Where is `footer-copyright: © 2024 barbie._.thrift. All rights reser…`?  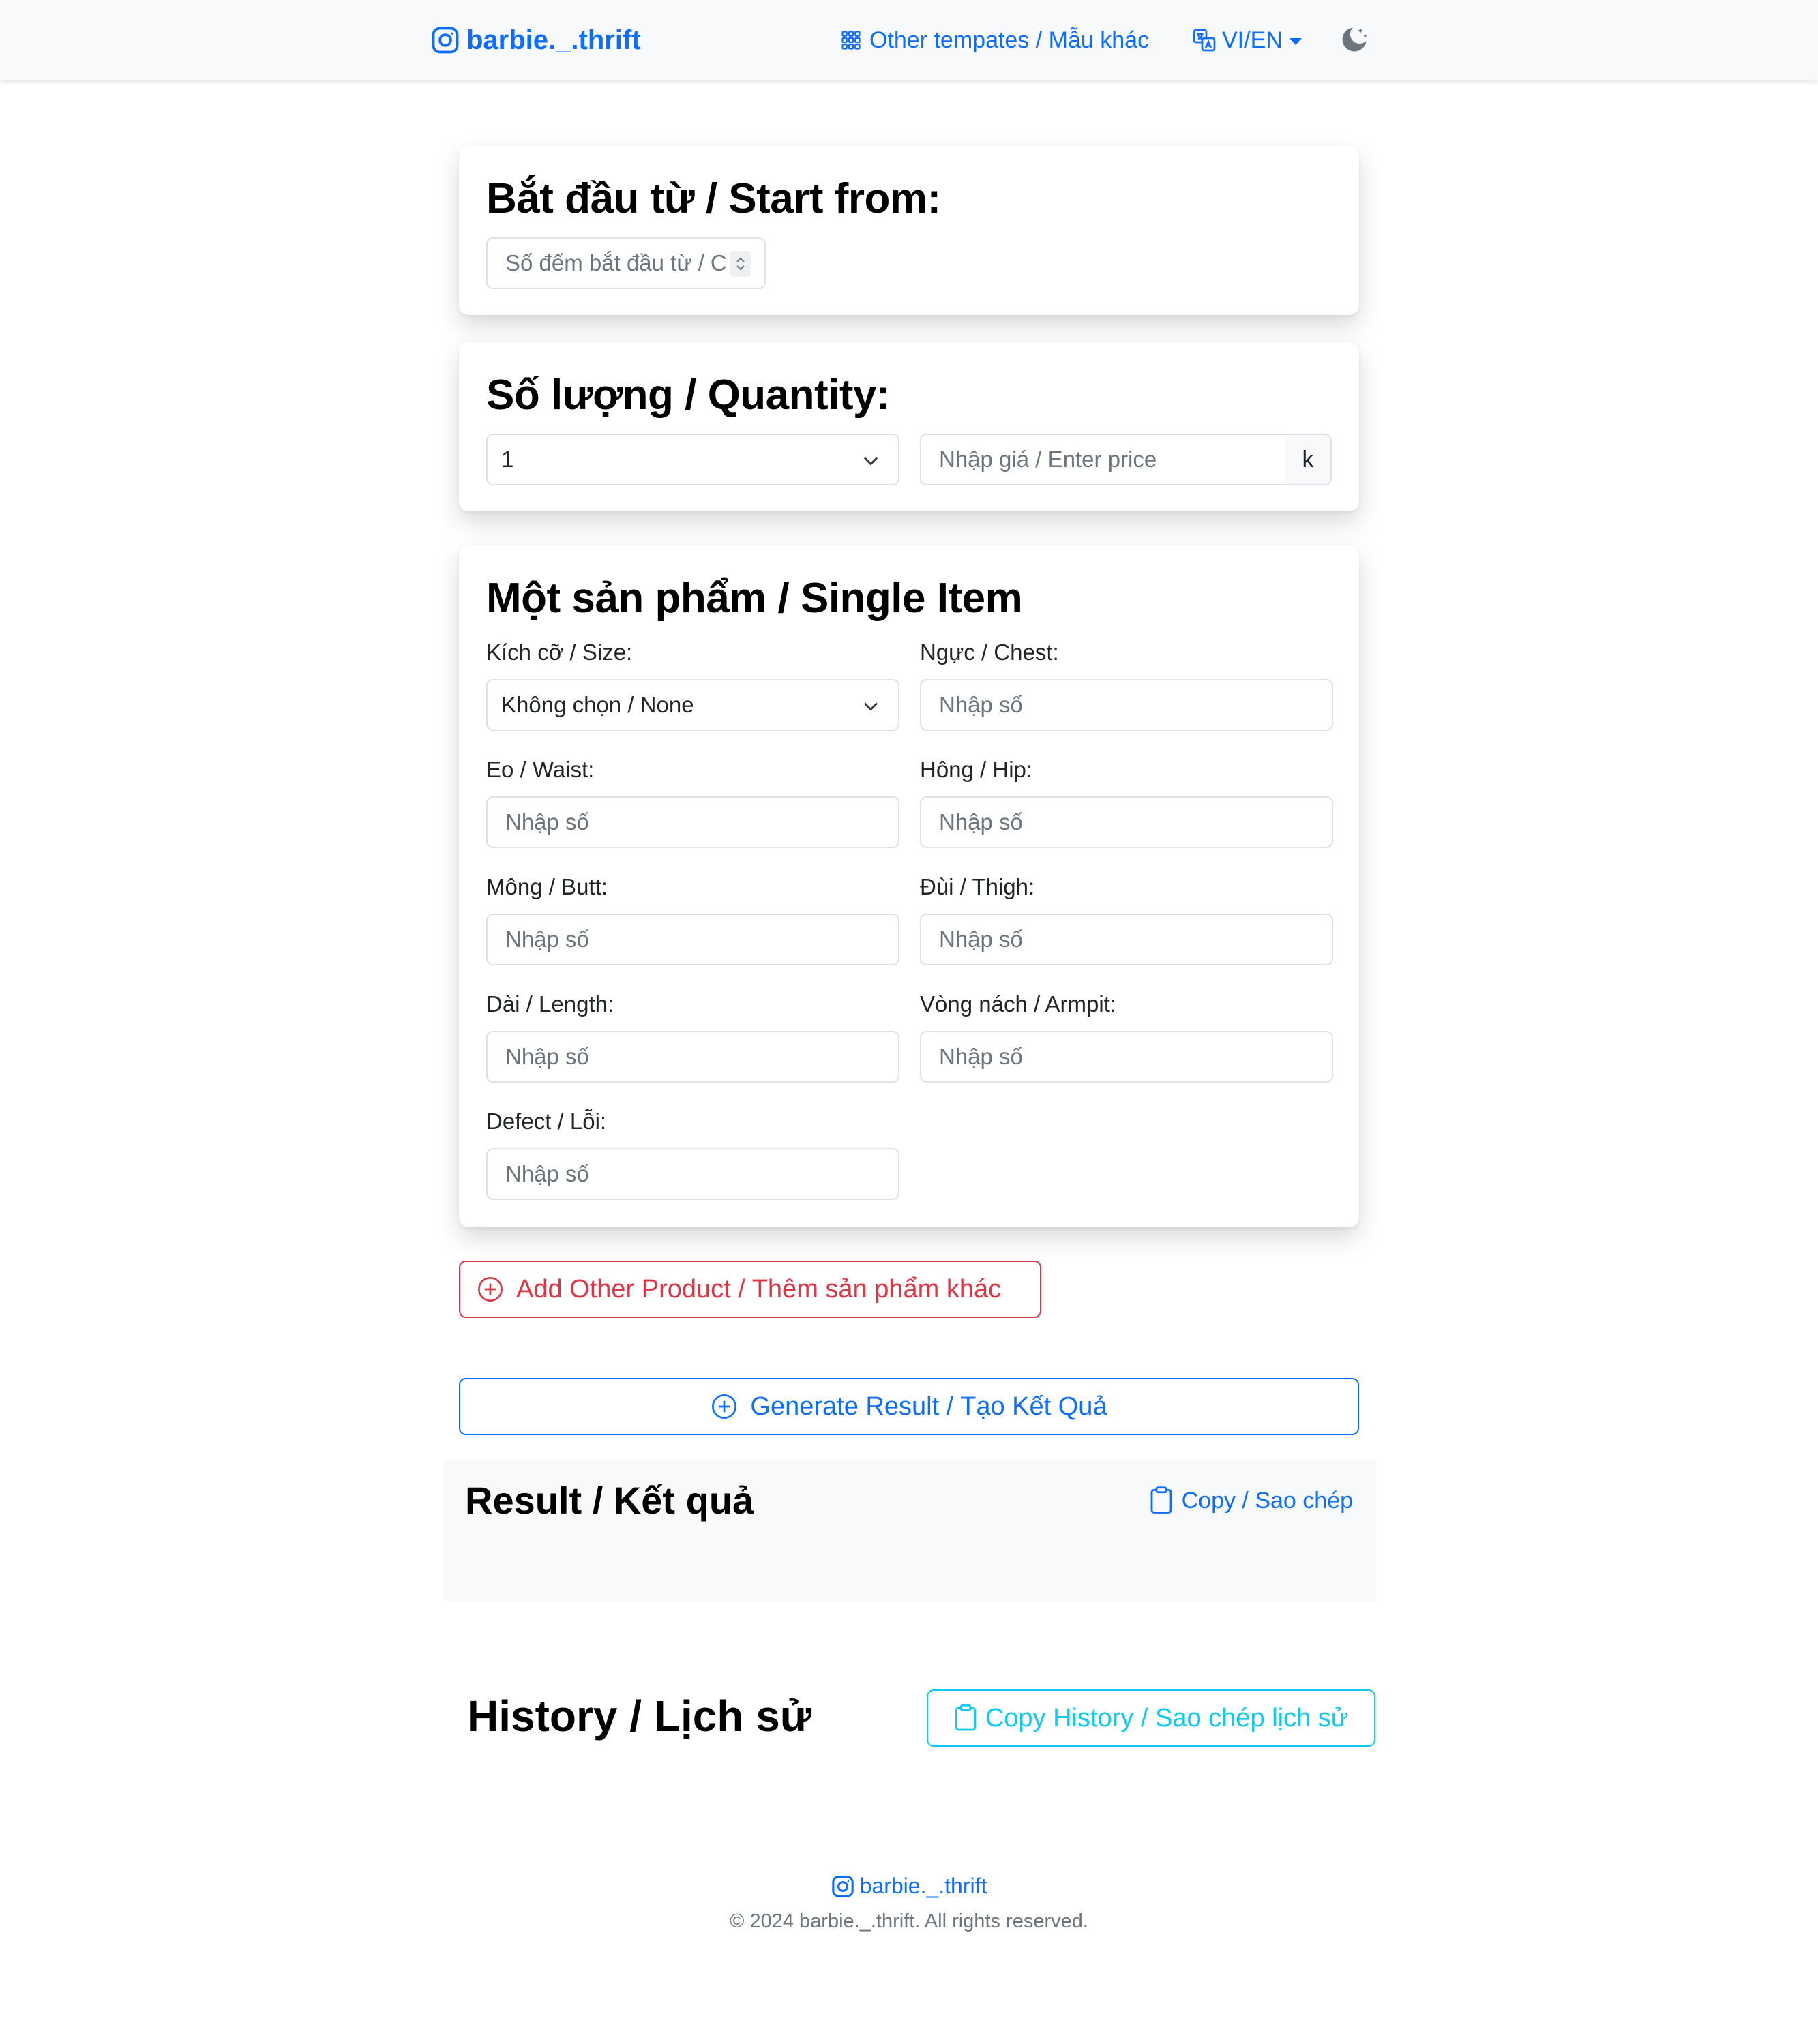
footer-copyright: © 2024 barbie._.thrift. All rights reser… is located at coordinates (909, 1921).